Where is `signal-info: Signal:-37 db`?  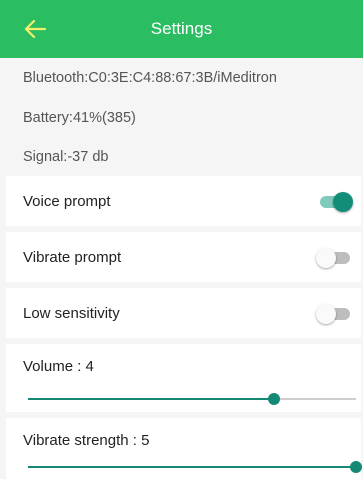
signal-info: Signal:-37 db is located at coordinates (181, 157).